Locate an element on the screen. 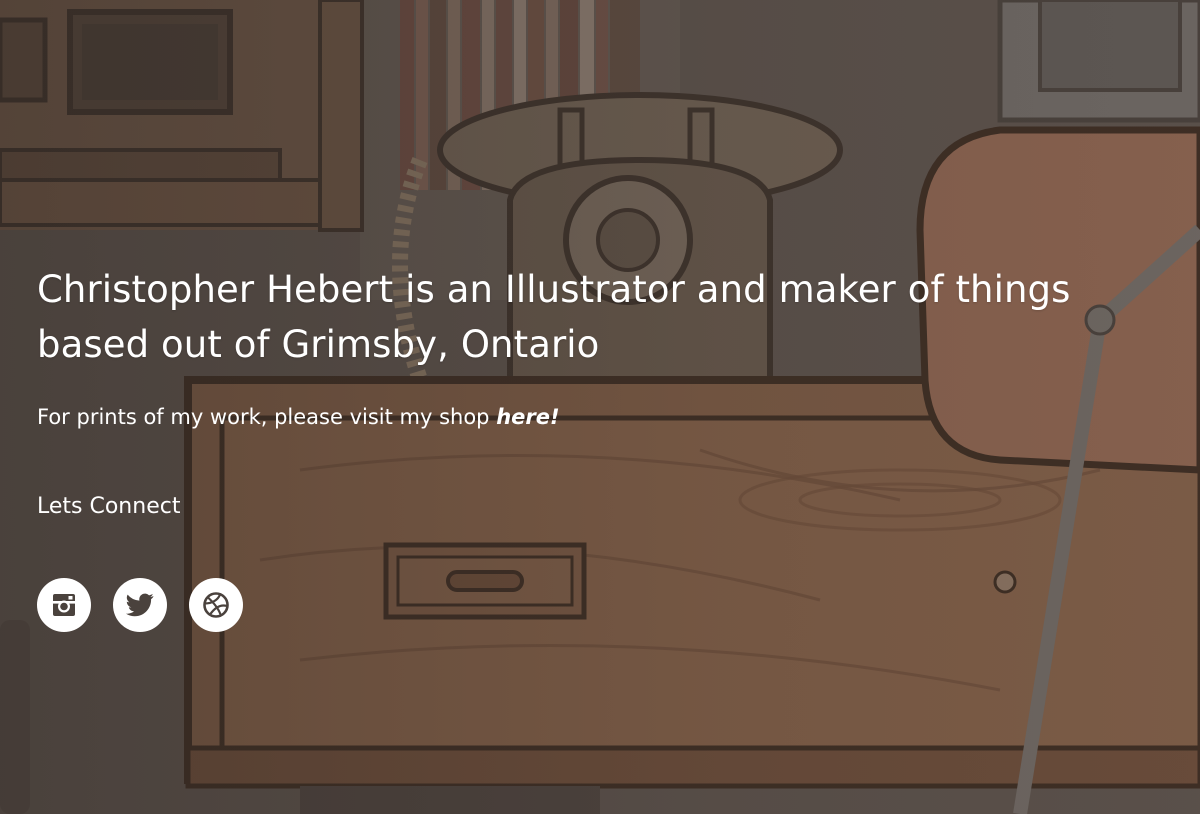  connect-heading: Lets Connect is located at coordinates (109, 506).